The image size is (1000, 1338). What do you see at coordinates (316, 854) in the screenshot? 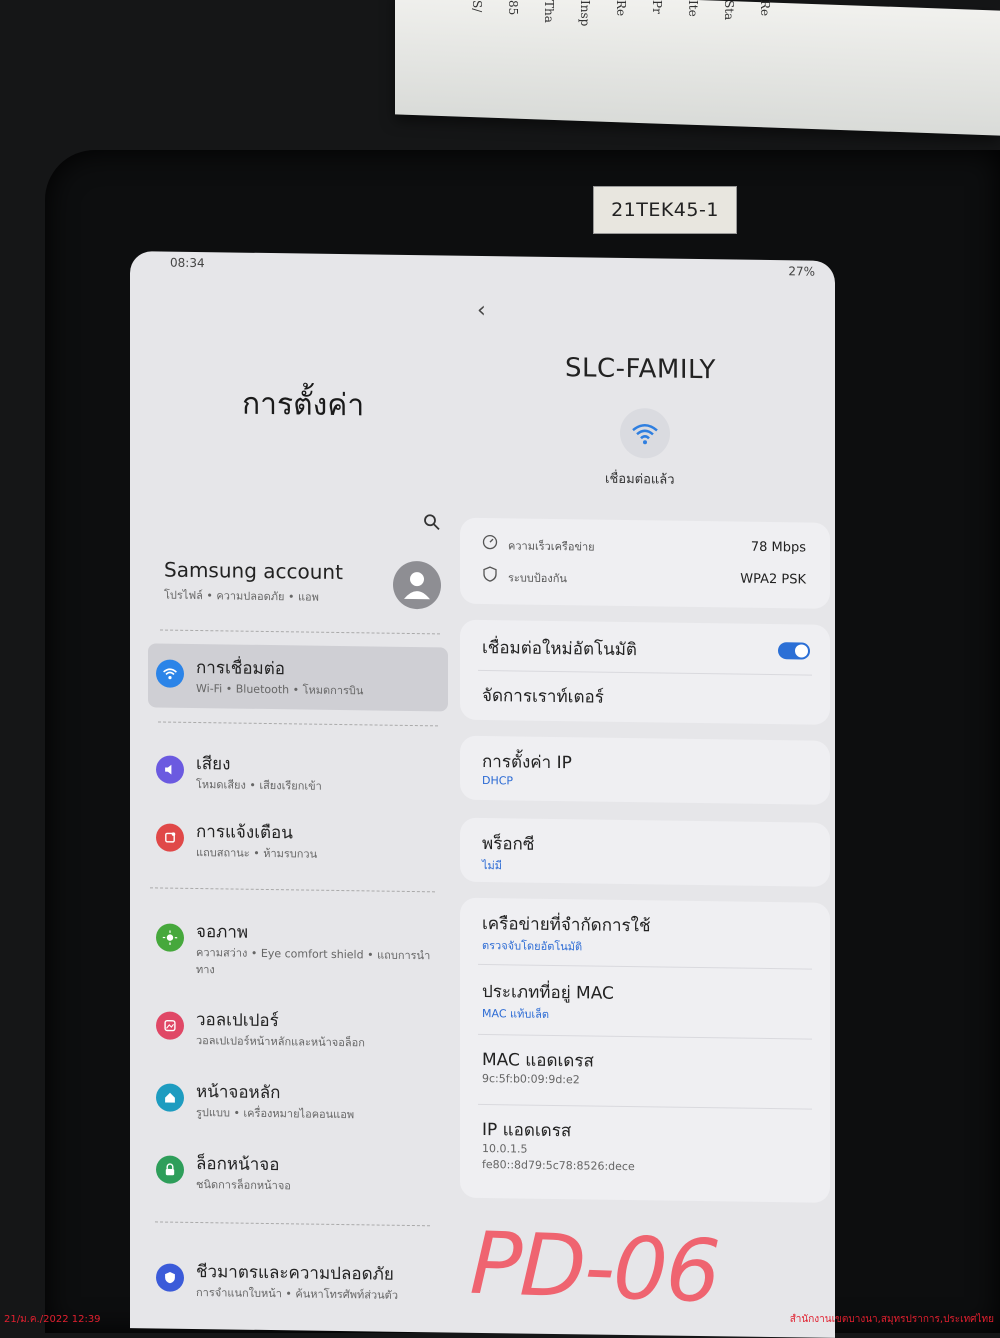
I see `settings-item-subtitle: แถบสถานะ • ห้ามรบกวน` at bounding box center [316, 854].